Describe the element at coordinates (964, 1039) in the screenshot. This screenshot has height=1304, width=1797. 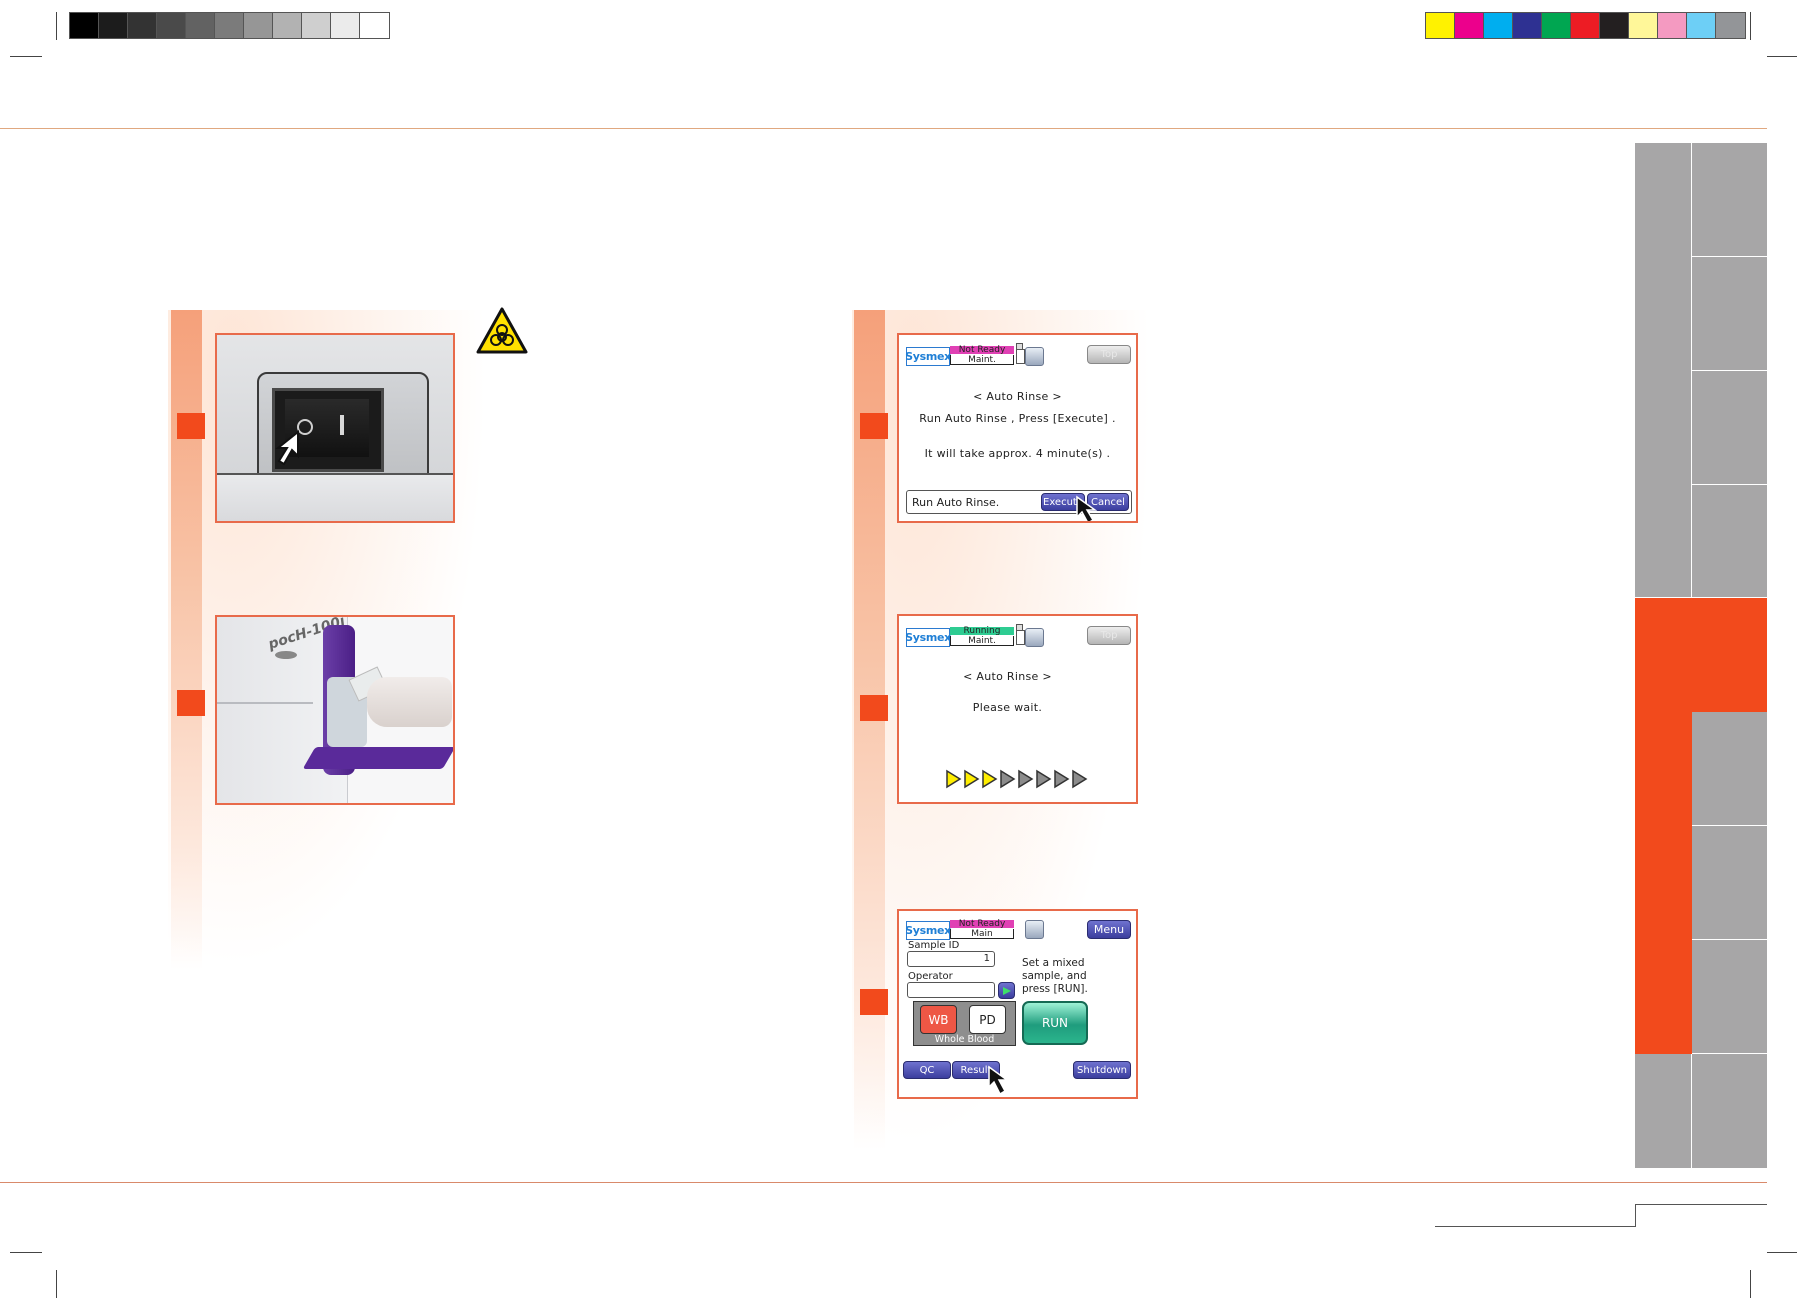
I see `sample-mode-label: Whole Blood` at that location.